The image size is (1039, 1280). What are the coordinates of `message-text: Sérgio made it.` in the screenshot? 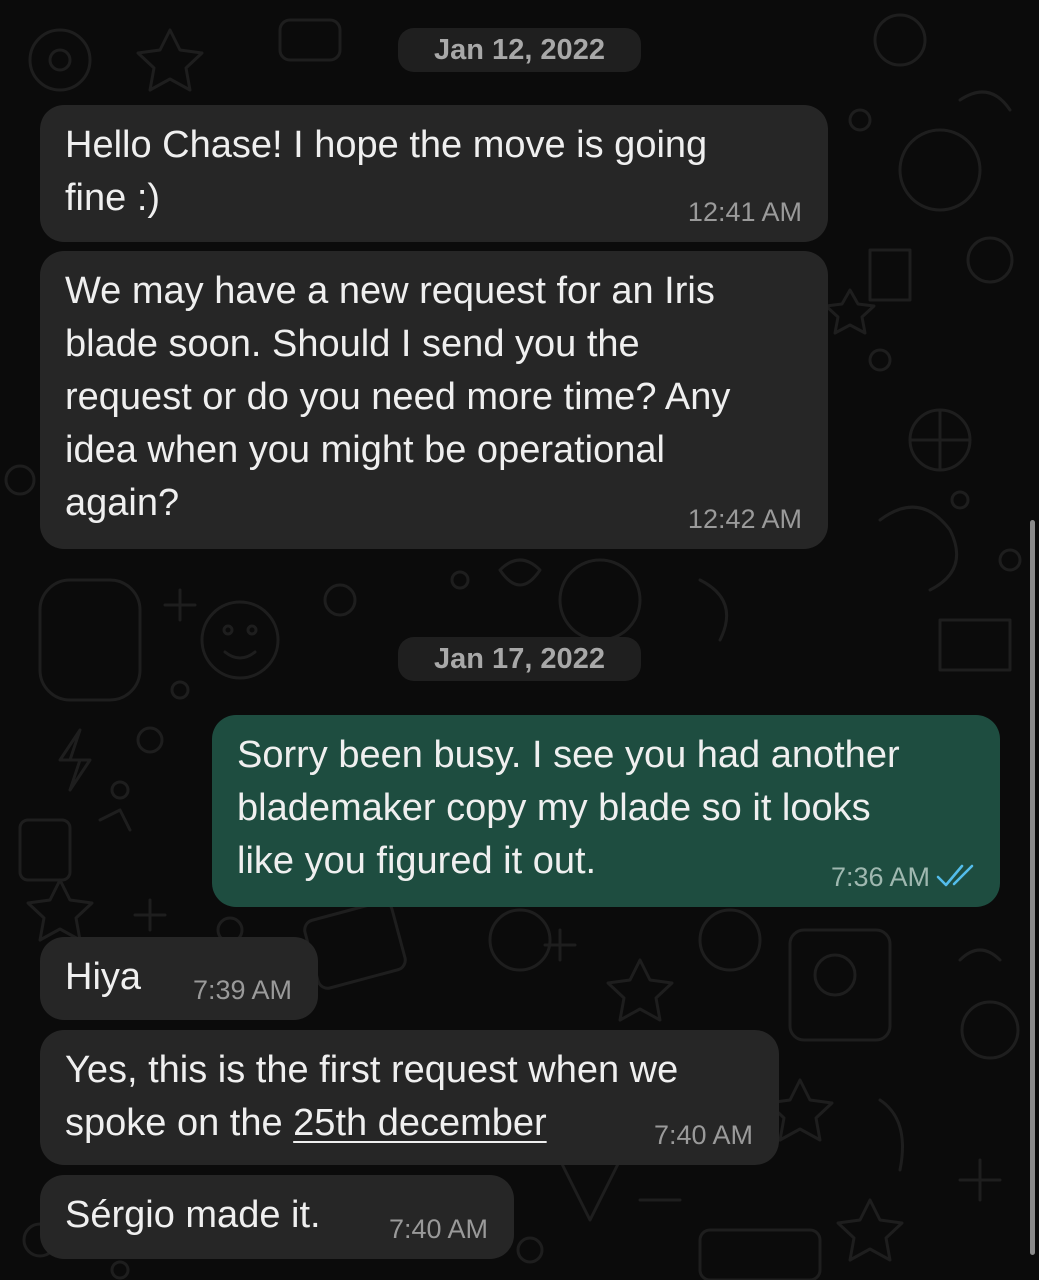 It's located at (193, 1215).